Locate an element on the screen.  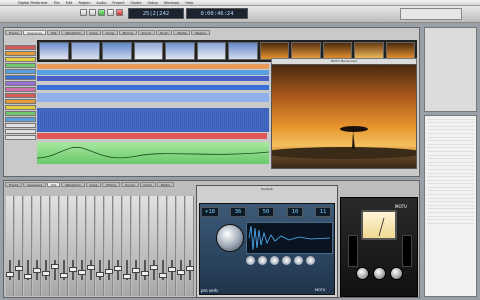
menu-app: Digital Performer is located at coordinates (33, 3).